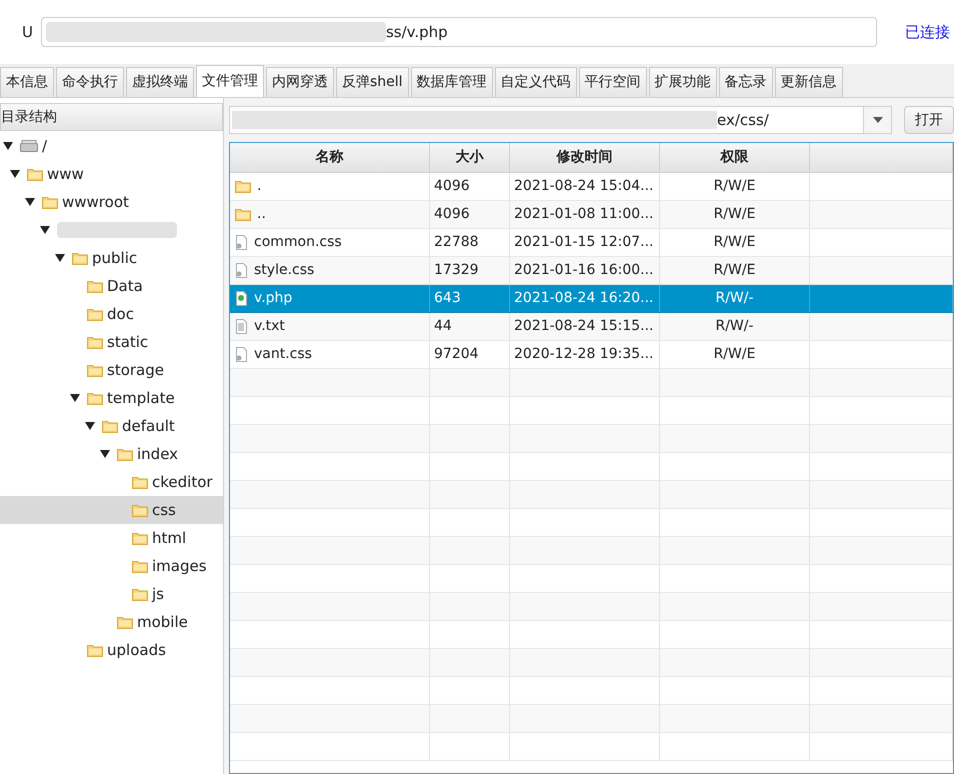  I want to click on tree-item: storage, so click(135, 370).